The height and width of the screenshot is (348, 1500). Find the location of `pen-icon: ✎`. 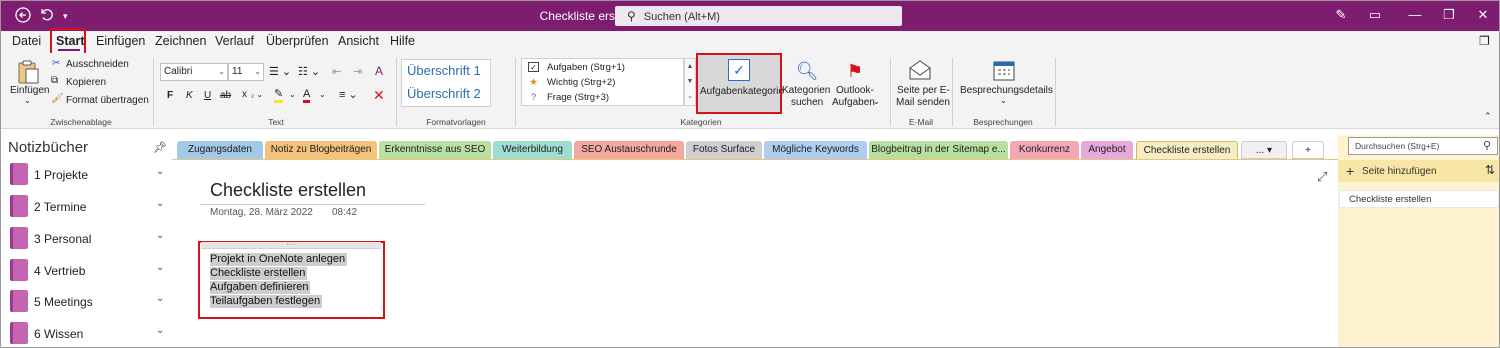

pen-icon: ✎ is located at coordinates (1341, 15).